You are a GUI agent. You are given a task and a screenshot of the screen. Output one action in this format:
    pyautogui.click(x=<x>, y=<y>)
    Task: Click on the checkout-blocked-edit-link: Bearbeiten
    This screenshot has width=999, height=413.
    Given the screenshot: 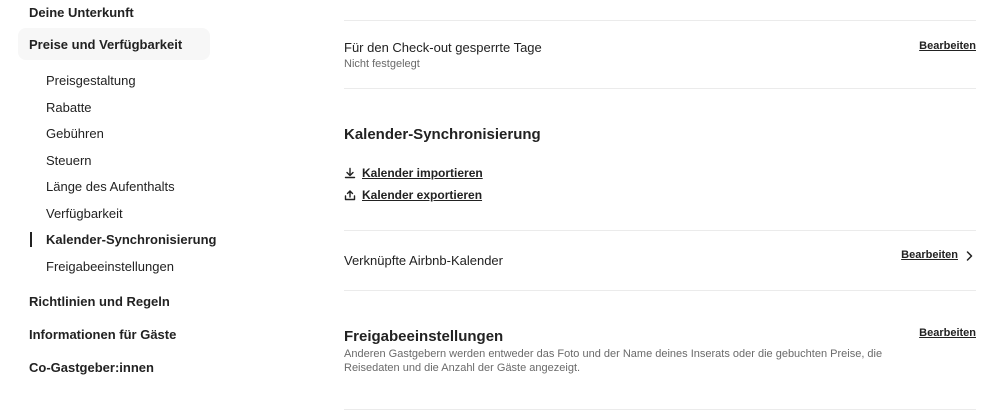 What is the action you would take?
    pyautogui.click(x=947, y=46)
    